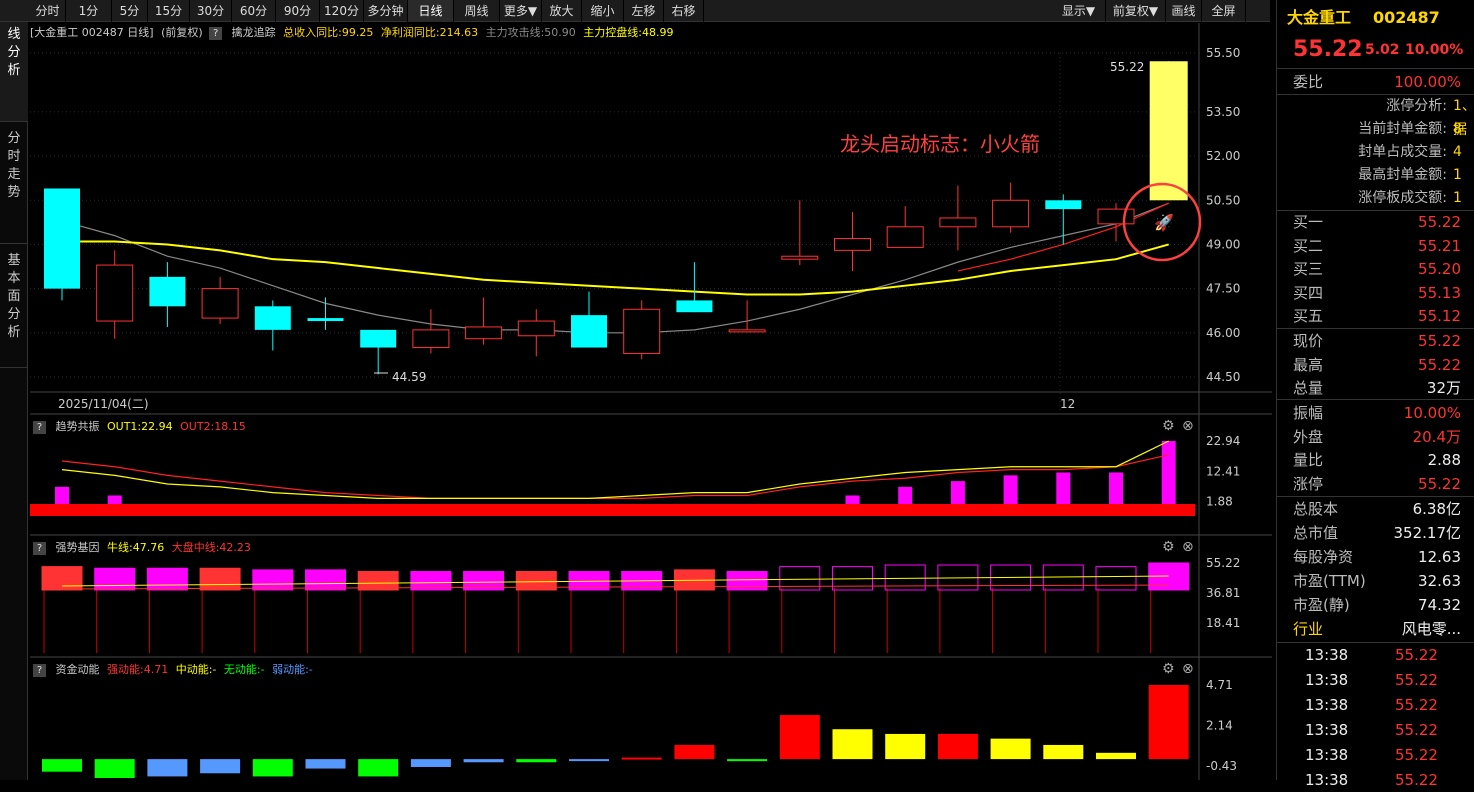 The image size is (1474, 792). What do you see at coordinates (1188, 669) in the screenshot?
I see `panel3-close-icon: ⊗` at bounding box center [1188, 669].